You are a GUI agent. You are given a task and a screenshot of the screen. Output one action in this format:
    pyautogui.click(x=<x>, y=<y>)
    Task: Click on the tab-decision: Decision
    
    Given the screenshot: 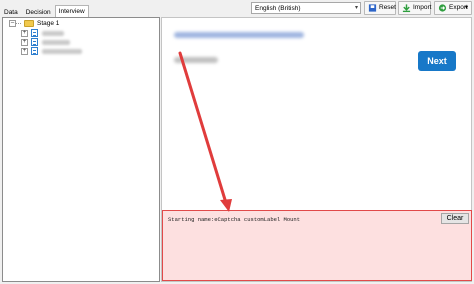 What is the action you would take?
    pyautogui.click(x=38, y=11)
    